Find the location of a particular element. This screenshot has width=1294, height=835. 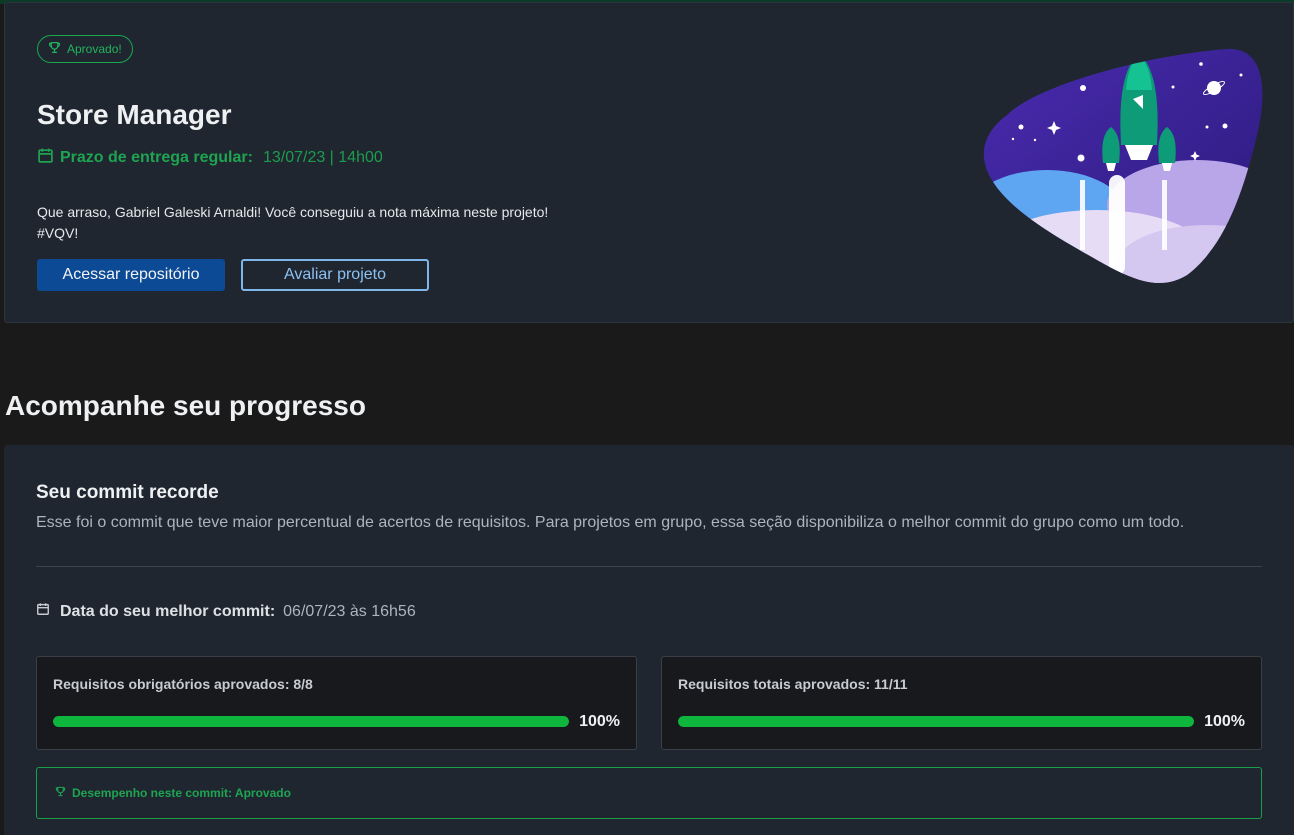

total-requirements-label: Requisitos totais aprovados: 11/11 is located at coordinates (793, 684).